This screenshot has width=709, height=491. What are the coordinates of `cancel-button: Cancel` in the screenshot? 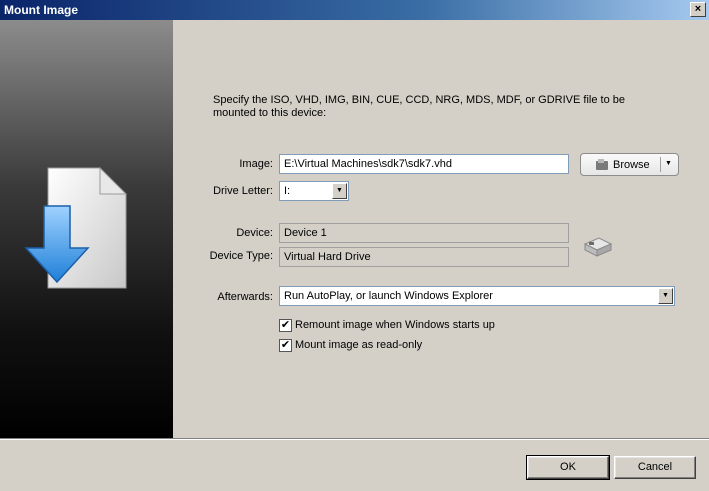 It's located at (655, 467).